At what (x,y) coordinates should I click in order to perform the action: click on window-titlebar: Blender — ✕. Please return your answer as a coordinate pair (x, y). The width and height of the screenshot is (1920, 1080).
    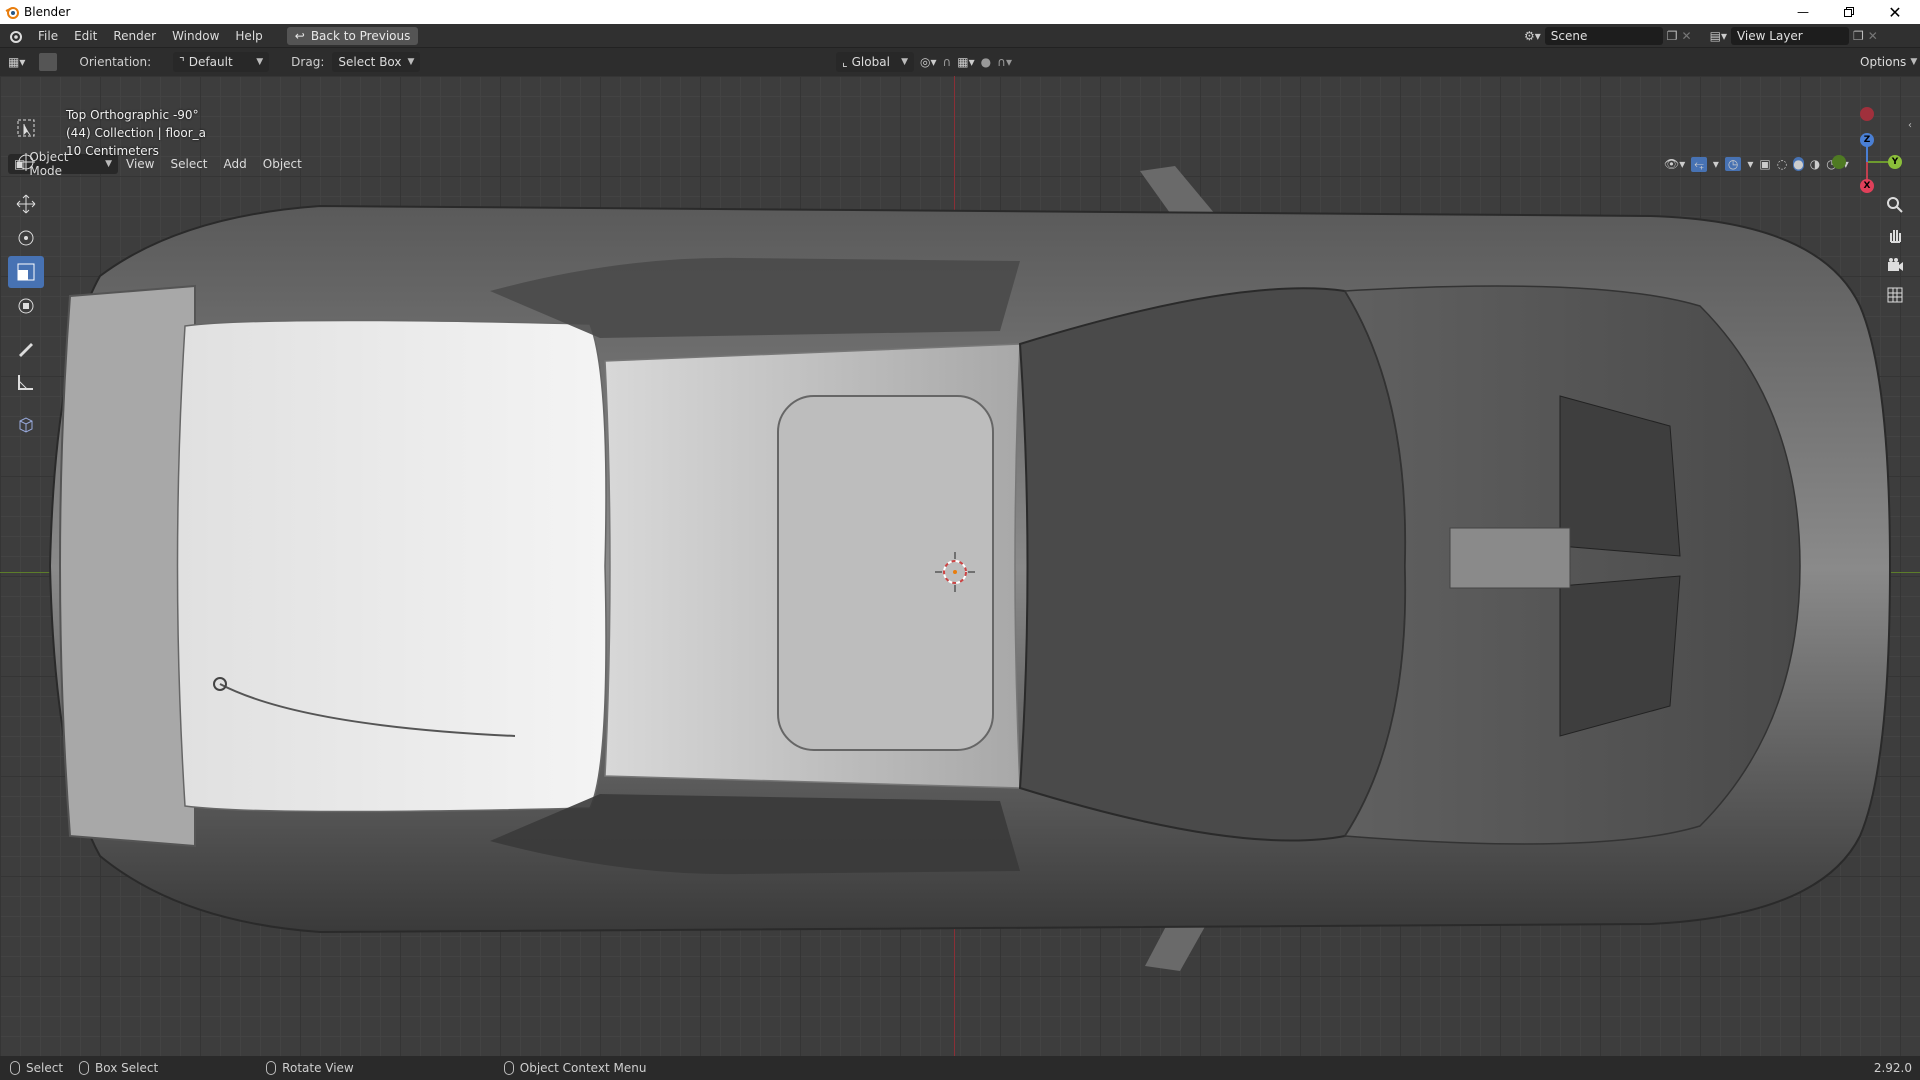
    Looking at the image, I should click on (960, 12).